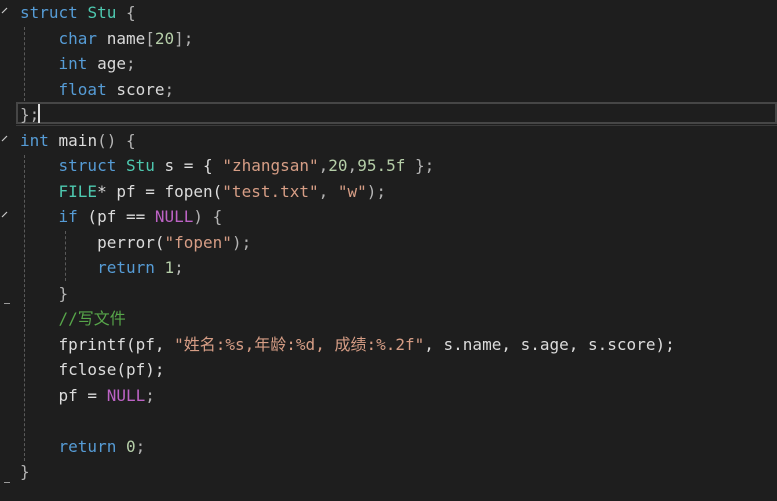  Describe the element at coordinates (299, 344) in the screenshot. I see `code-token: "姓名:%s,年龄:%d, 成绩:%.2f"` at that location.